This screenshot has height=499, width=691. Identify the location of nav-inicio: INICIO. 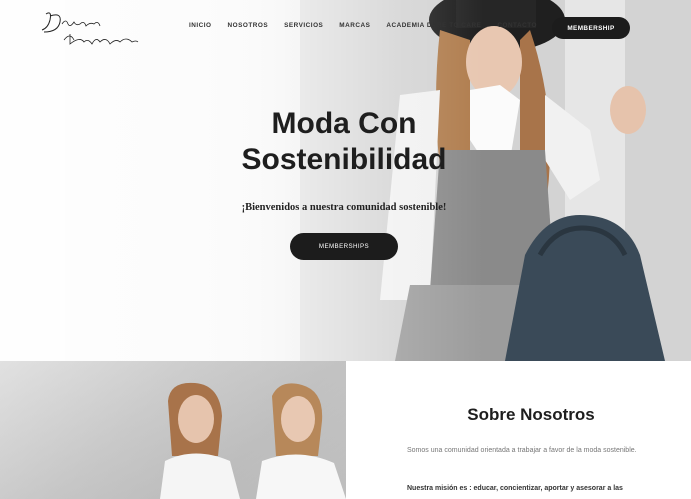
(200, 25).